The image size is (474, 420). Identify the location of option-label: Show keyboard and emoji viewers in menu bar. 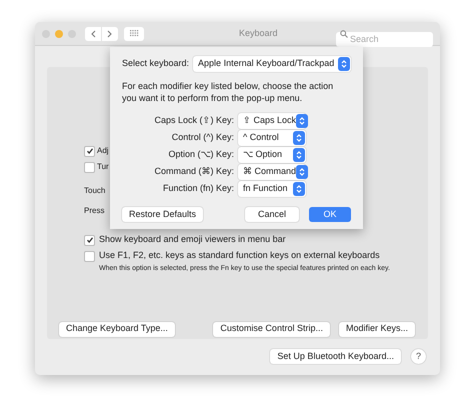
(192, 239).